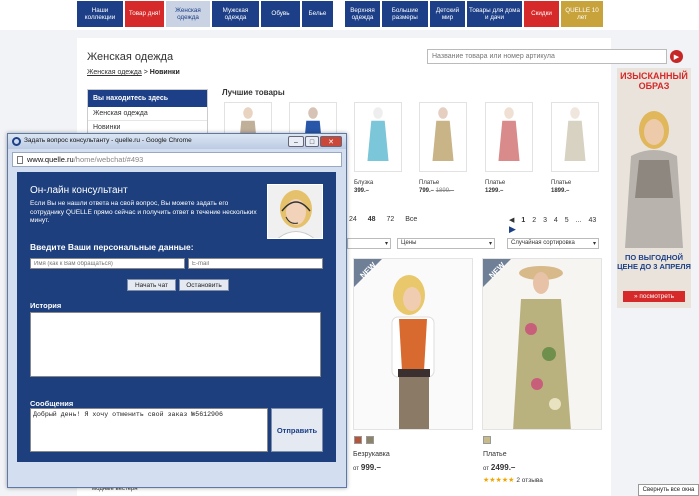 The width and height of the screenshot is (699, 496). Describe the element at coordinates (405, 14) in the screenshot. I see `nav-item: Большие размеры` at that location.